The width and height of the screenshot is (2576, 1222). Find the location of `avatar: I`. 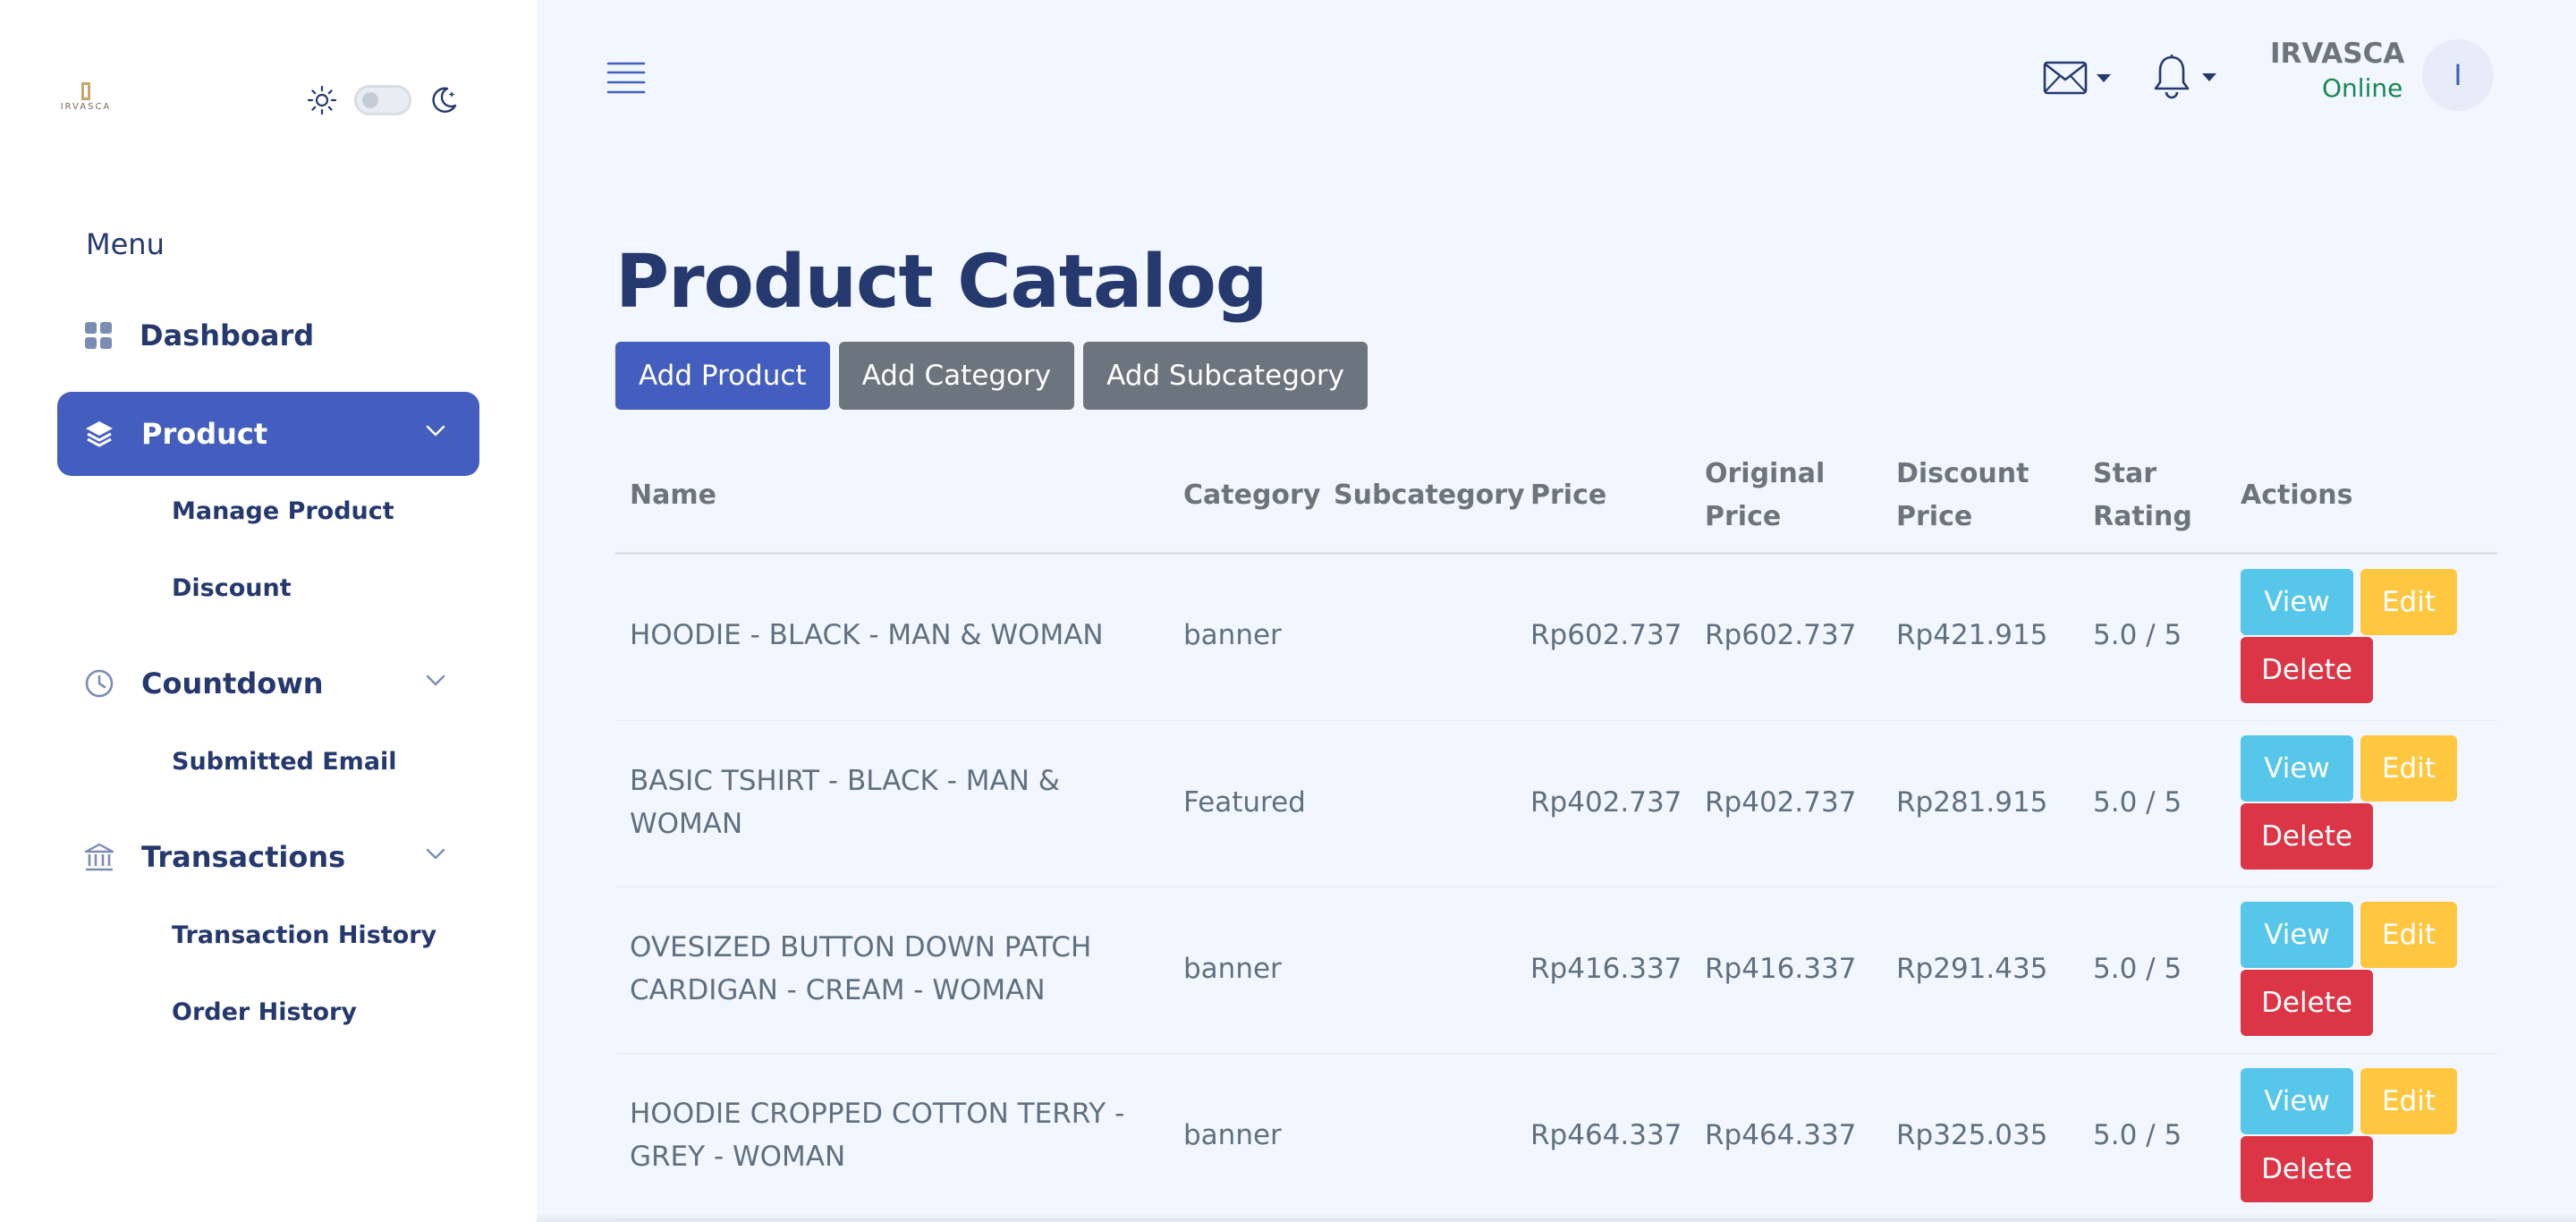

avatar: I is located at coordinates (2458, 75).